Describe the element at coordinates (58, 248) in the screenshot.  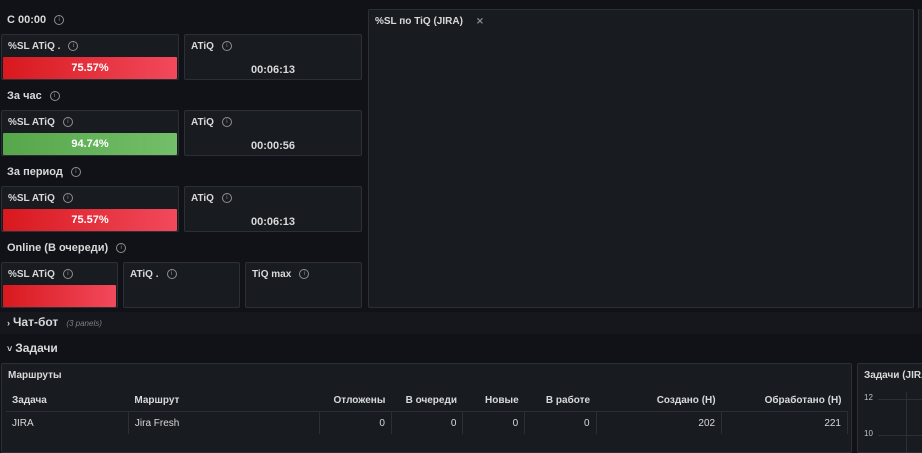
I see `section-title-text: Online (В очереди)` at that location.